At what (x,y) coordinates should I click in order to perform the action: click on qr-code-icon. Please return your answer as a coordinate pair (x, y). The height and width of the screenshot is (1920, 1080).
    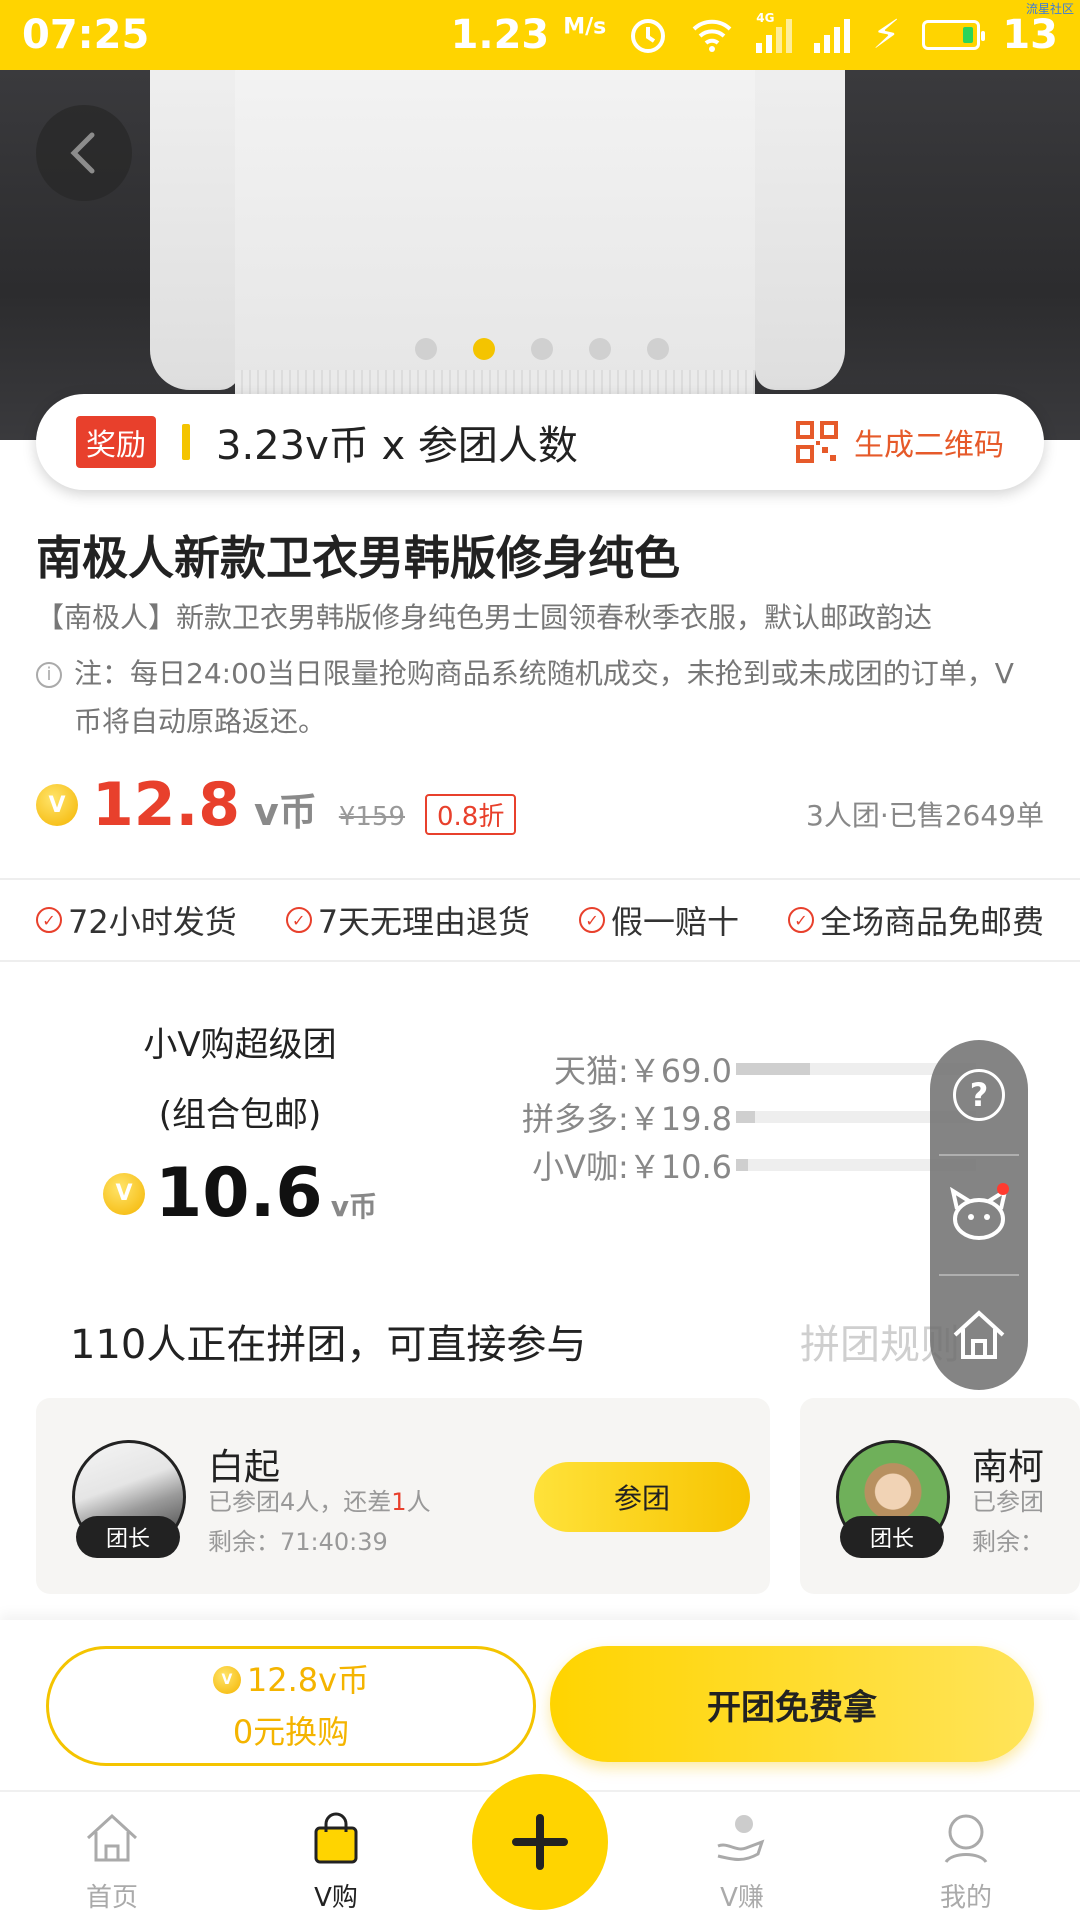
    Looking at the image, I should click on (817, 442).